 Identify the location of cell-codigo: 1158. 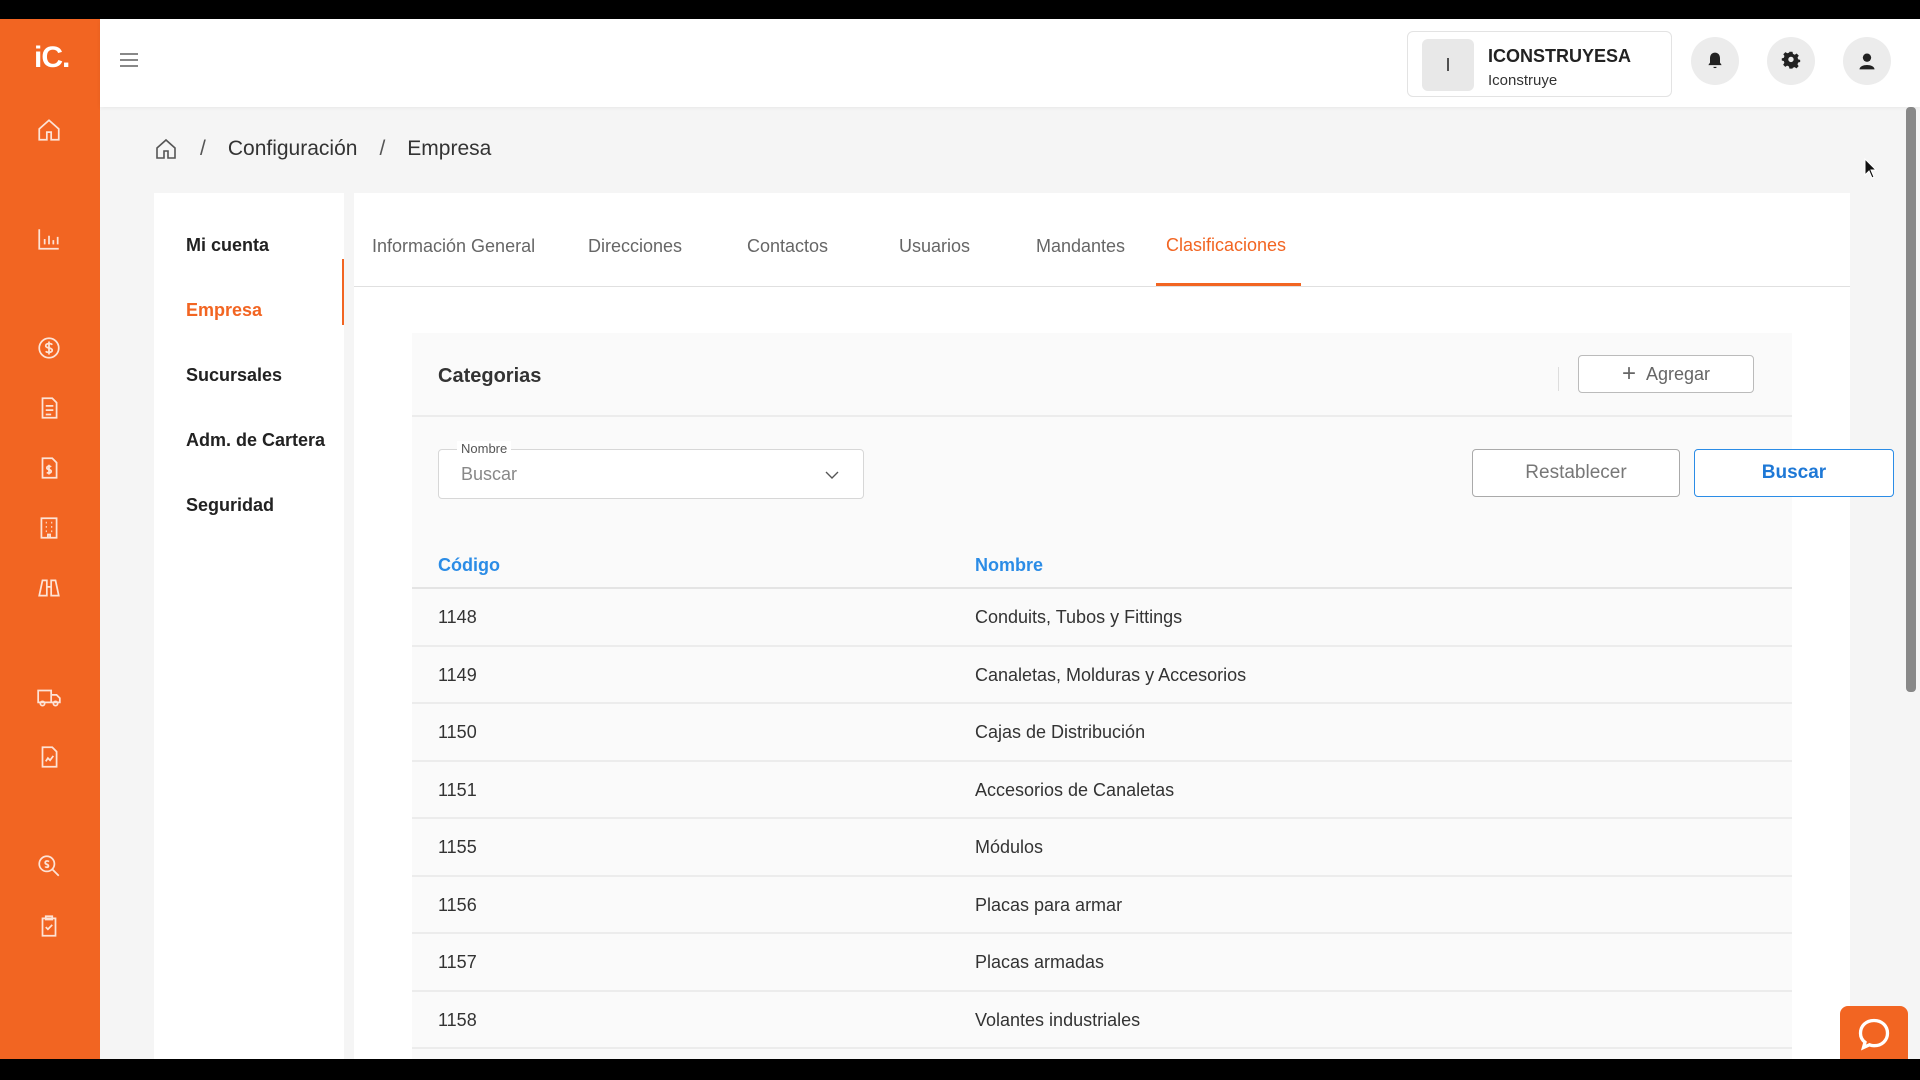
(457, 1019).